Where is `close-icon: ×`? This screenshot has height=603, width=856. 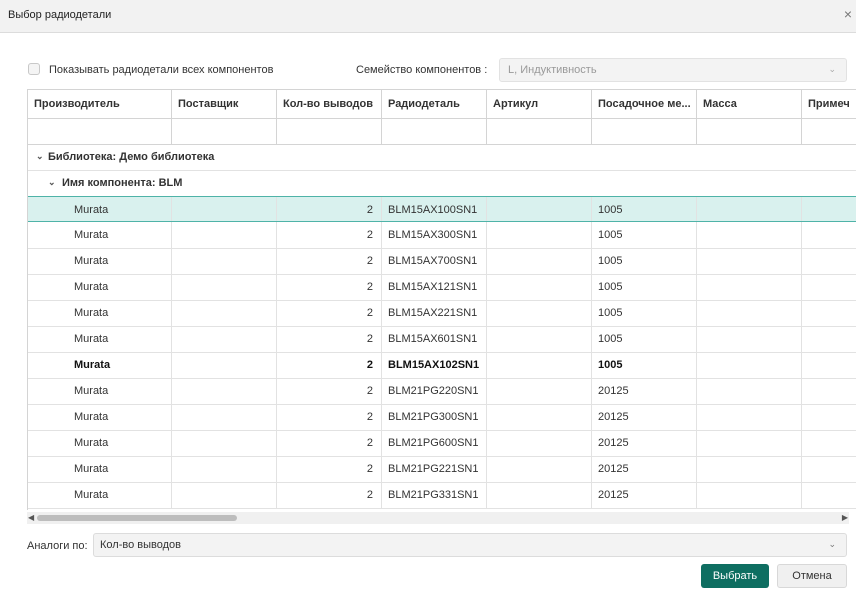
close-icon: × is located at coordinates (848, 14).